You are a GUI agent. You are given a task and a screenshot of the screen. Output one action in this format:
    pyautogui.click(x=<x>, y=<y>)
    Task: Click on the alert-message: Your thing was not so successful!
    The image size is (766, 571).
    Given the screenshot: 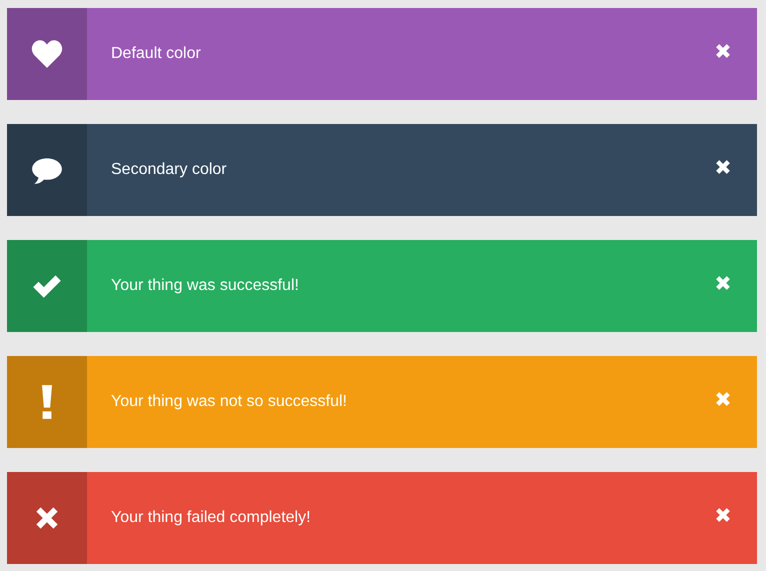 What is the action you would take?
    pyautogui.click(x=229, y=402)
    